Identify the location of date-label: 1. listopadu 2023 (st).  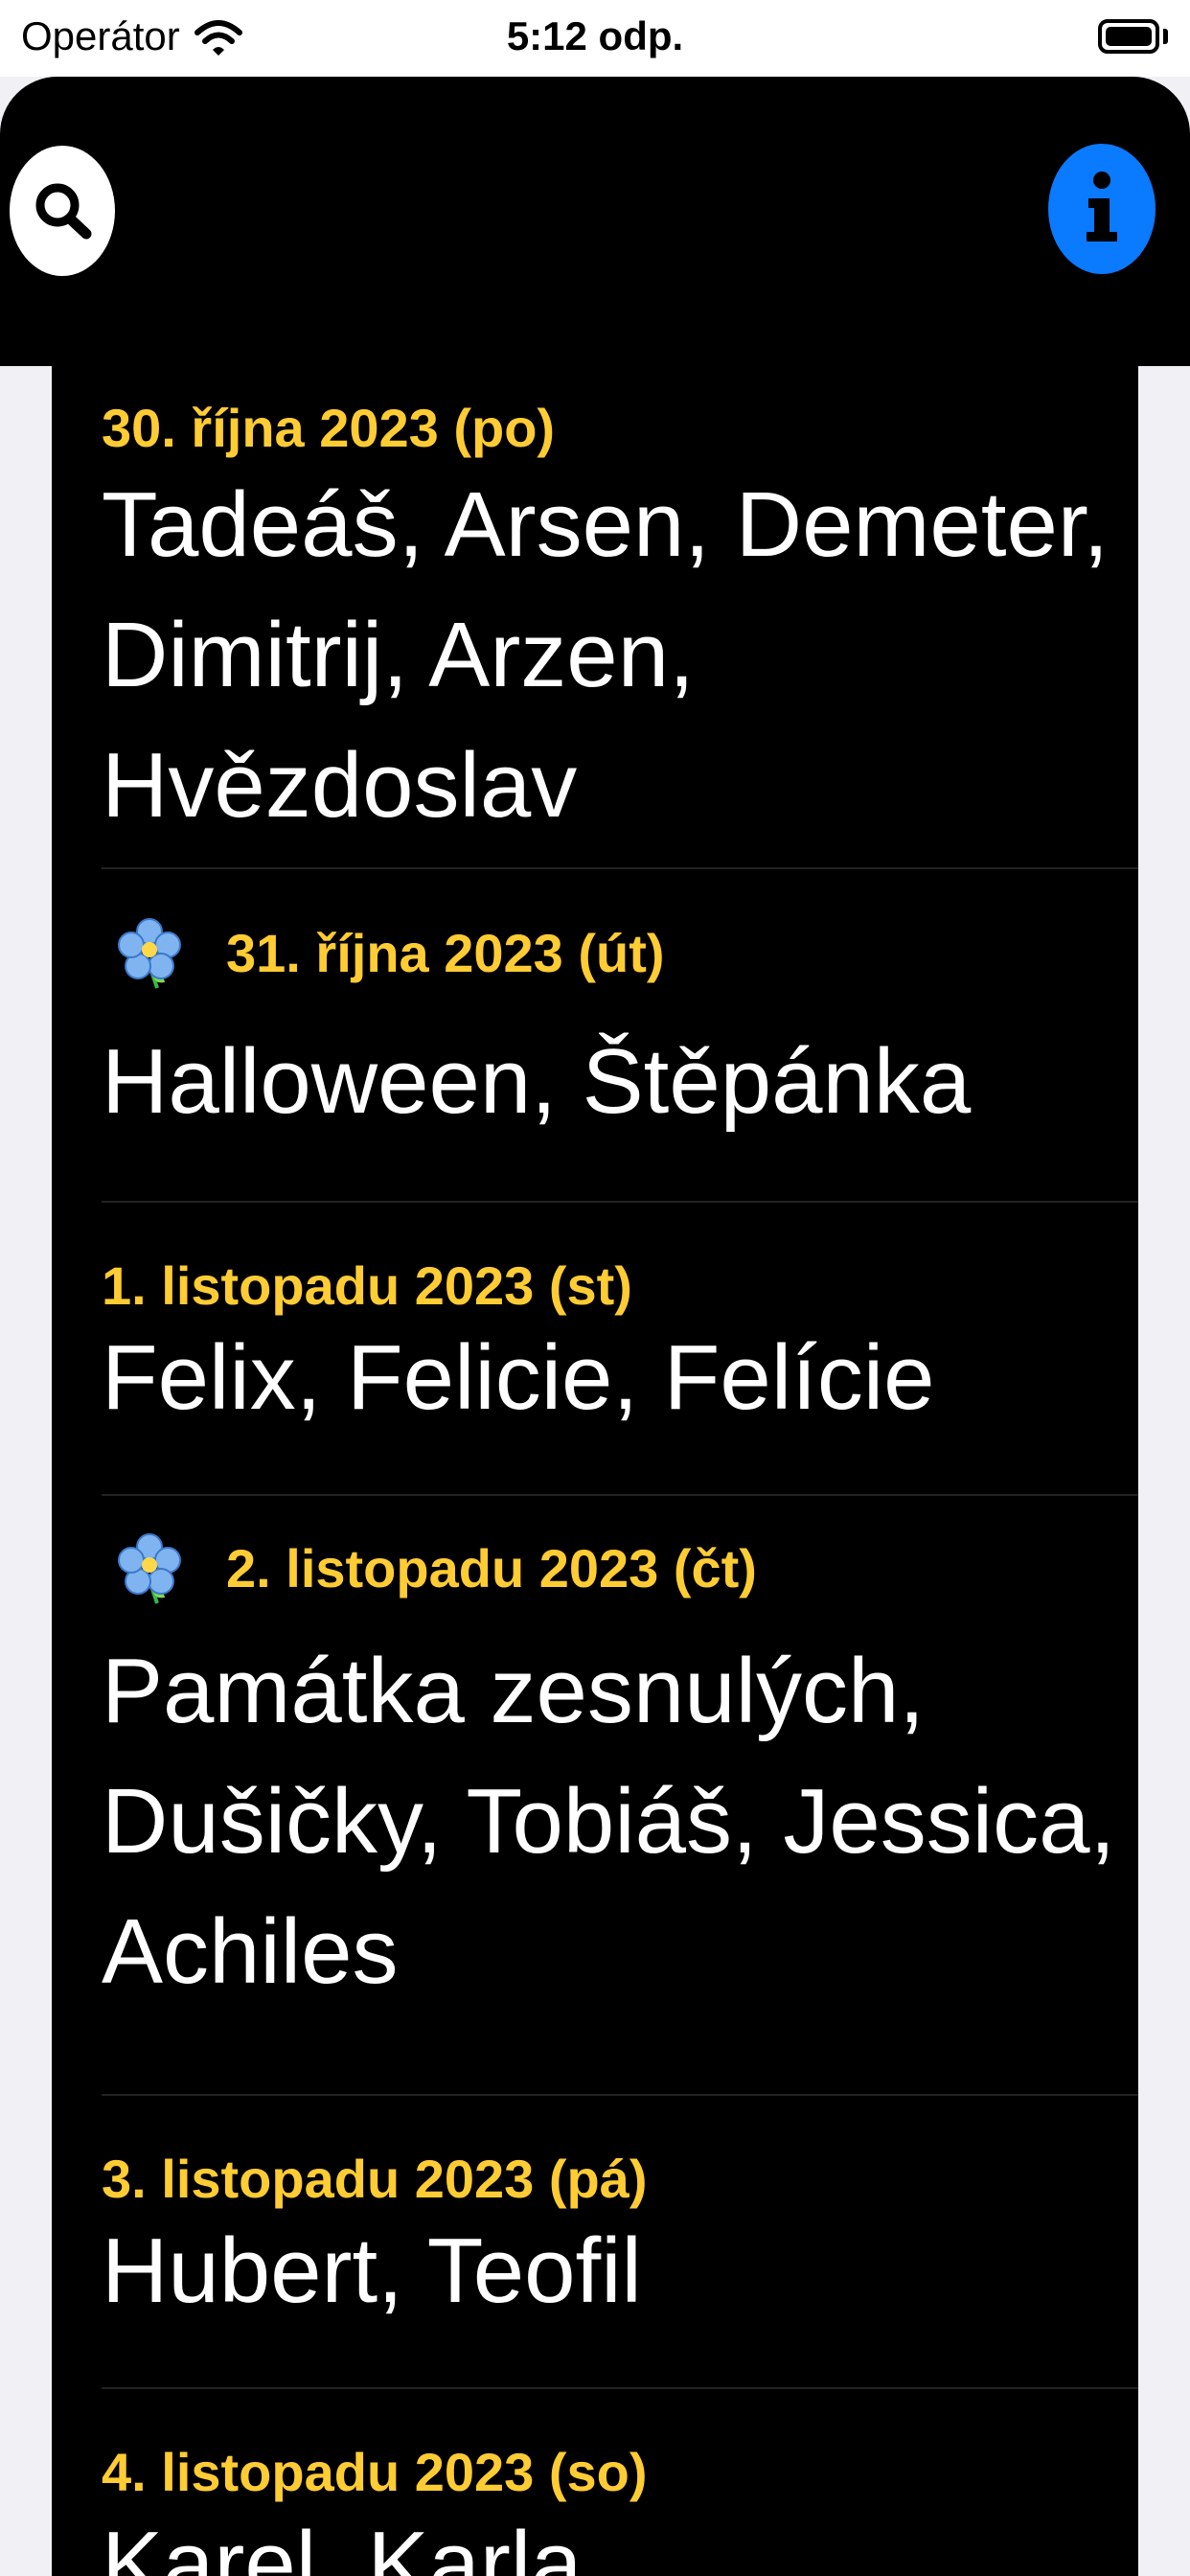
(367, 1285).